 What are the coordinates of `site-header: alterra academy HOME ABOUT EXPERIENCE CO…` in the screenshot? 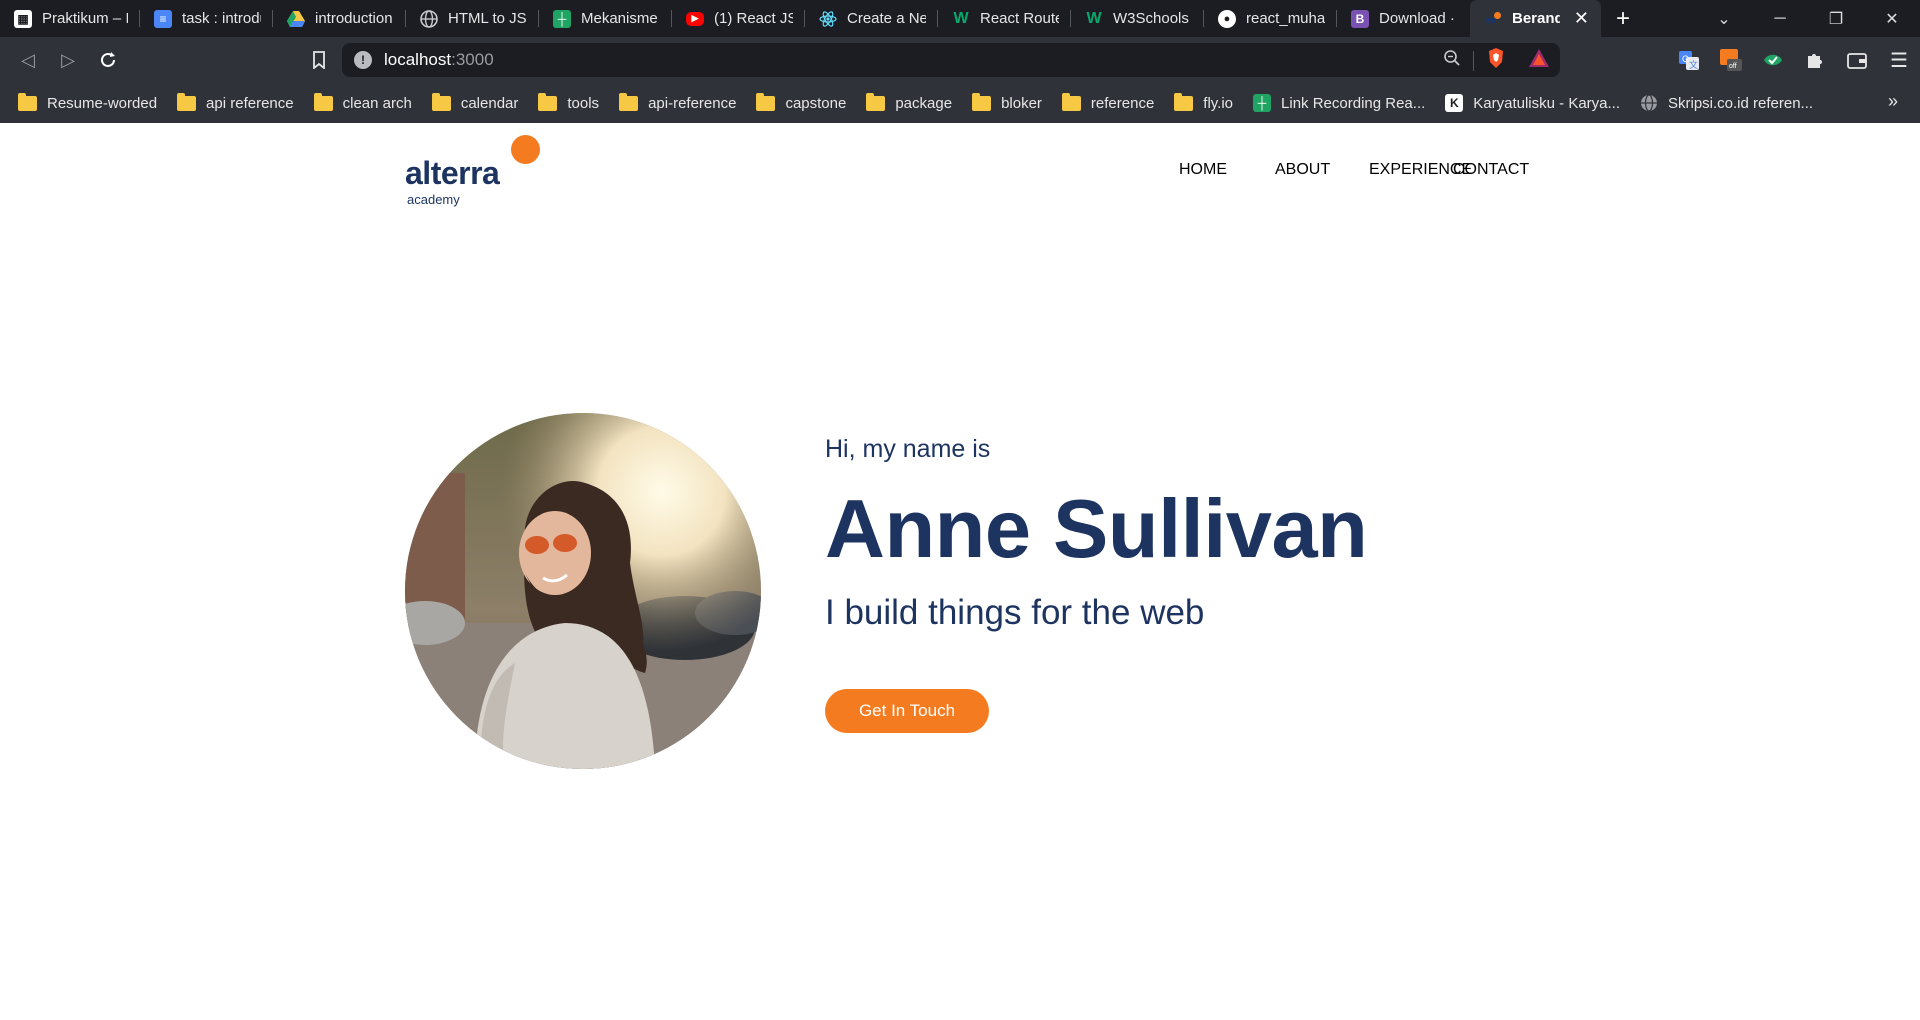 It's located at (967, 175).